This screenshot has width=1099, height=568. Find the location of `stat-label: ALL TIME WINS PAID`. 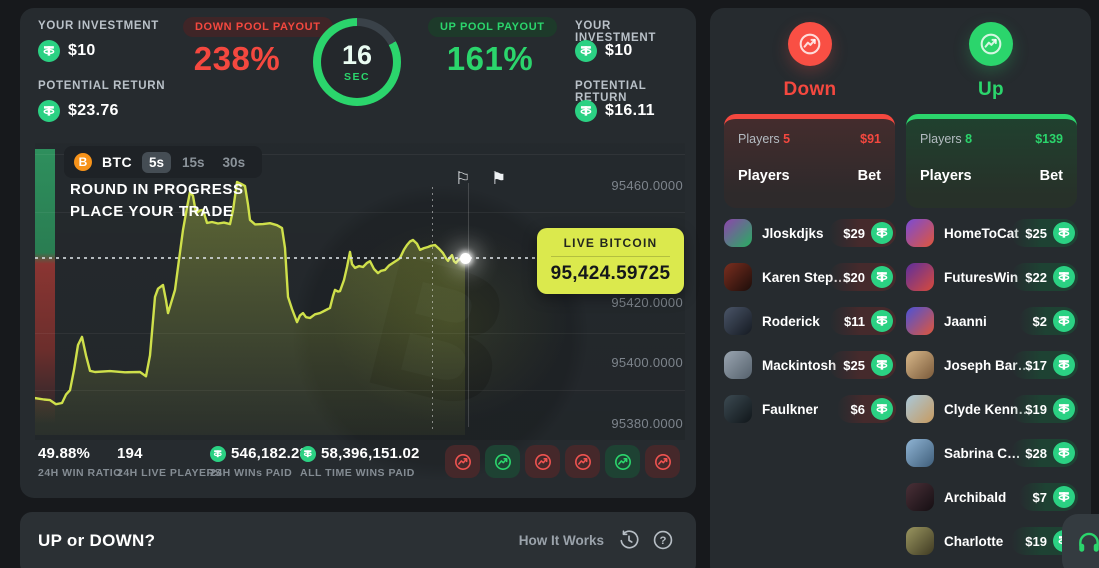

stat-label: ALL TIME WINS PAID is located at coordinates (357, 473).